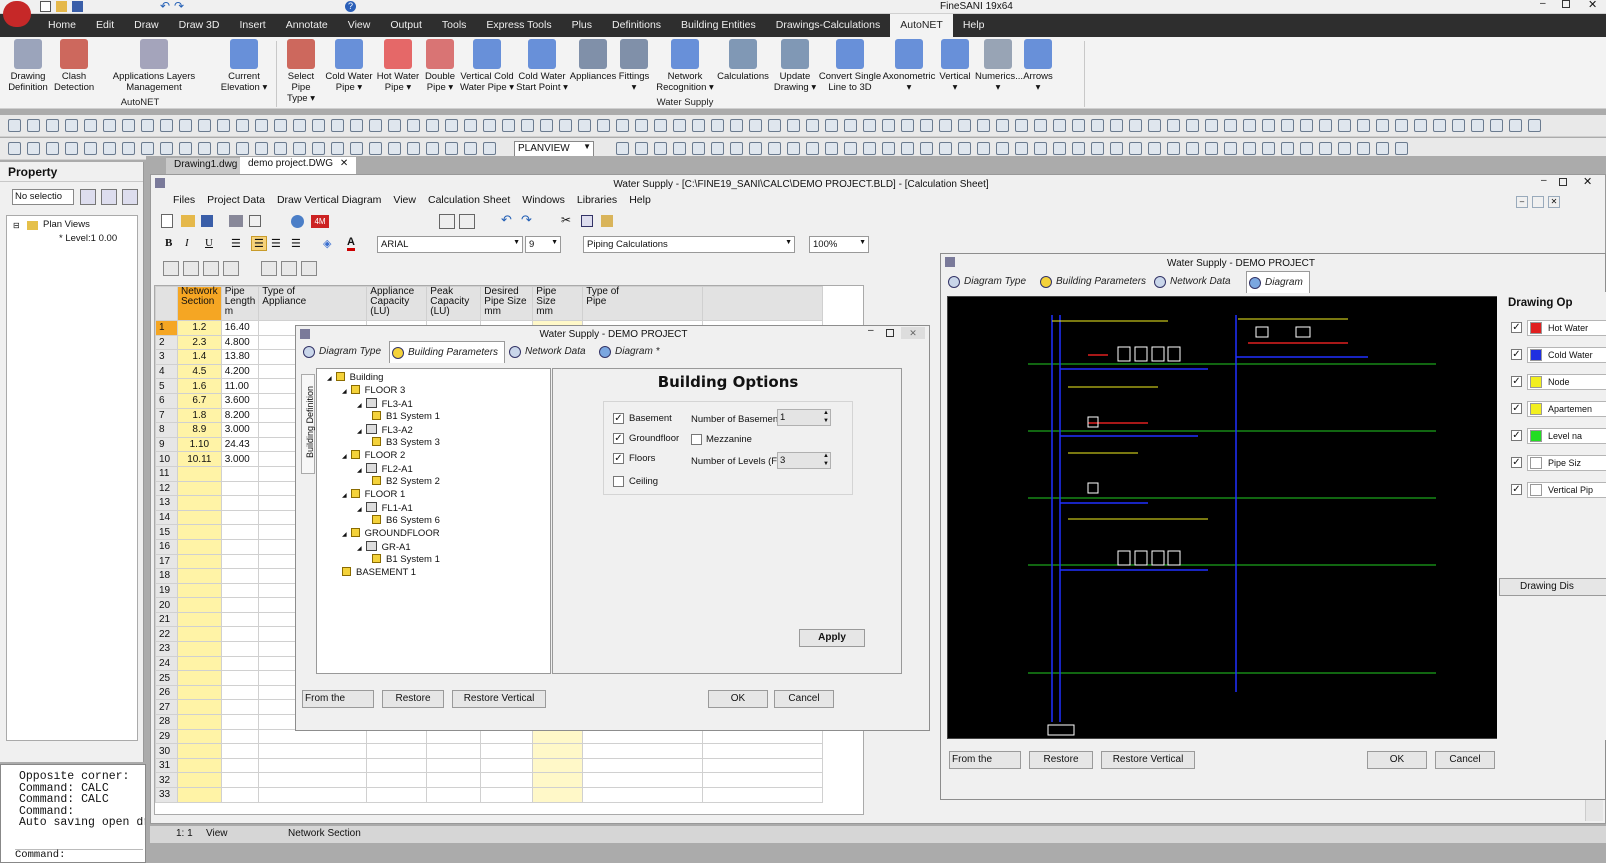 The image size is (1606, 863). What do you see at coordinates (508, 125) in the screenshot?
I see `tb1-tool-27-icon` at bounding box center [508, 125].